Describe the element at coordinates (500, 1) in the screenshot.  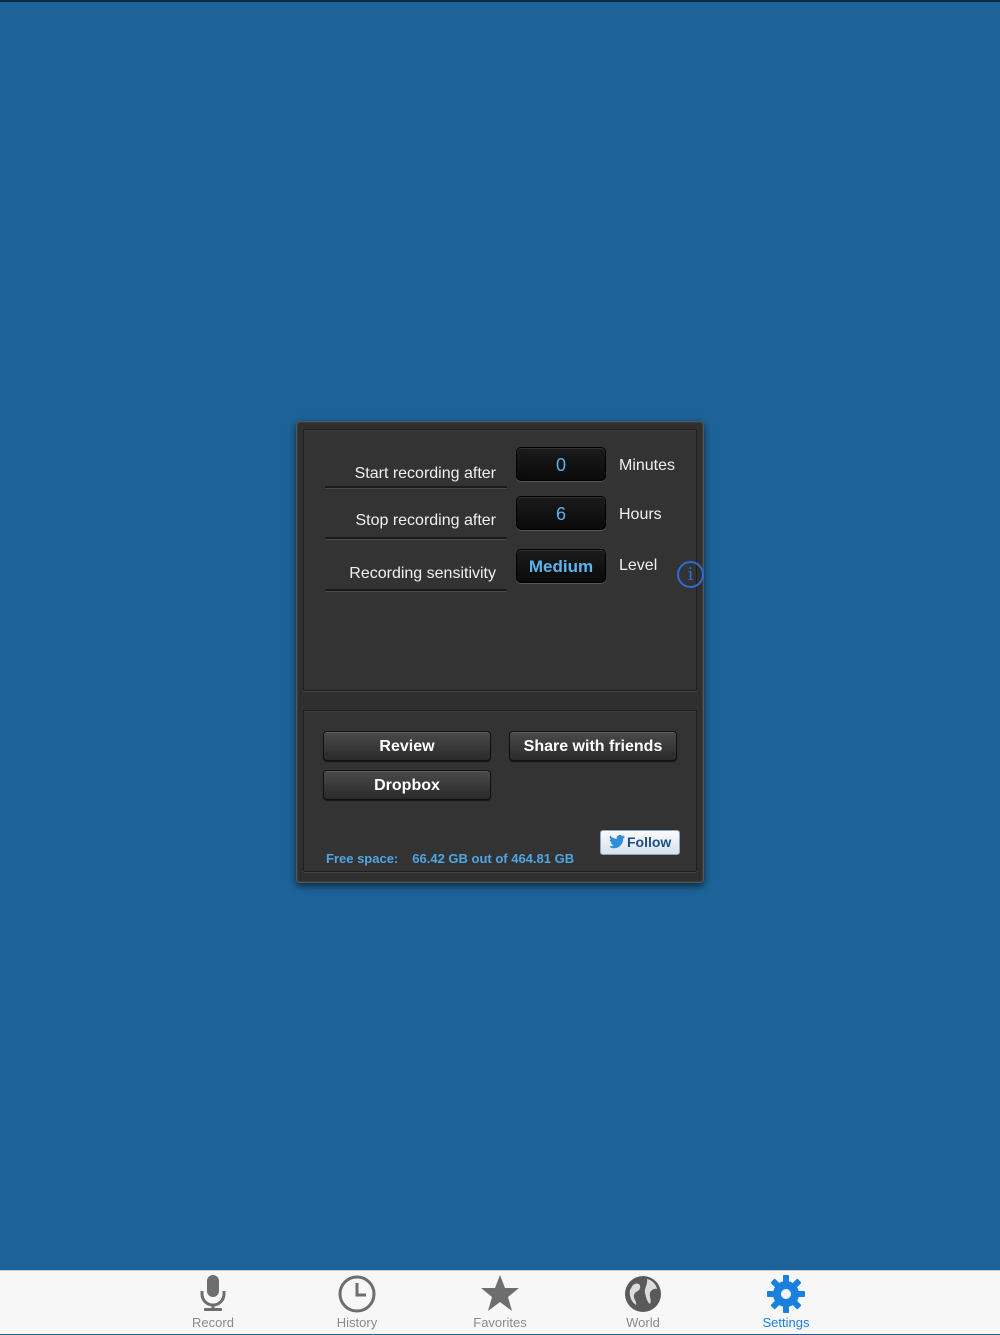
I see `top-edge` at that location.